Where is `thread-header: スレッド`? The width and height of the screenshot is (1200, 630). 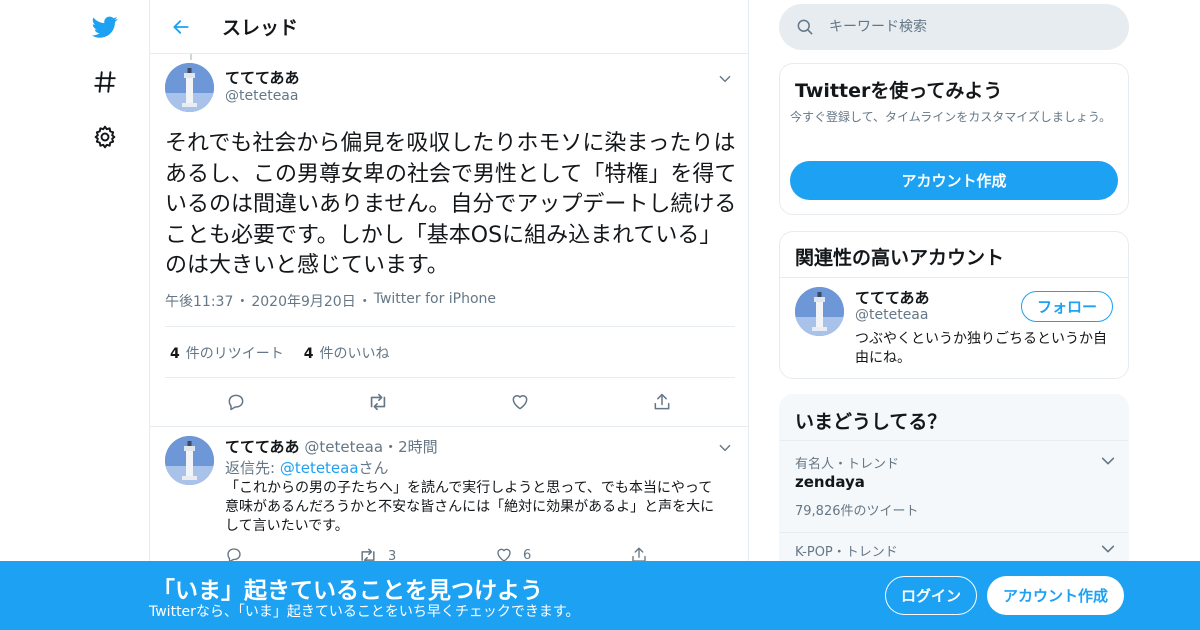
thread-header: スレッド is located at coordinates (449, 27).